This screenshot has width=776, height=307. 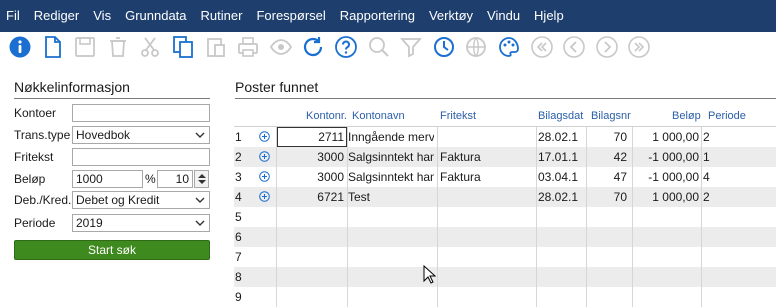 I want to click on periode-value: 2019, so click(x=89, y=223).